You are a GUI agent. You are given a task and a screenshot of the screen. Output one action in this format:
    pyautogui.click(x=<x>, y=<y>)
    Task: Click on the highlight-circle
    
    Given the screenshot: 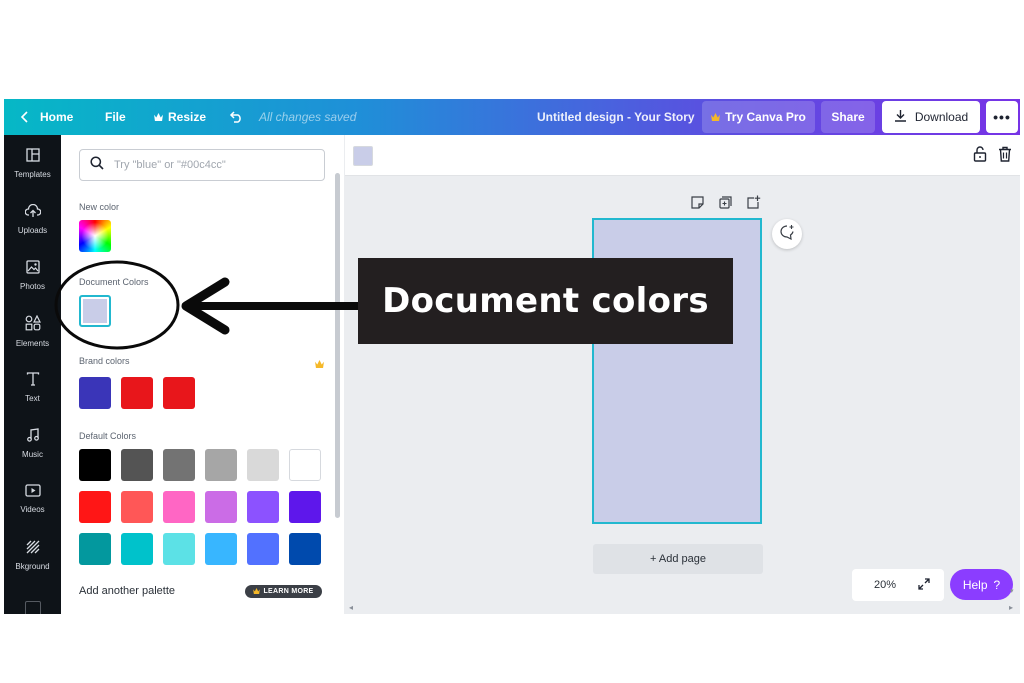 What is the action you would take?
    pyautogui.click(x=117, y=305)
    